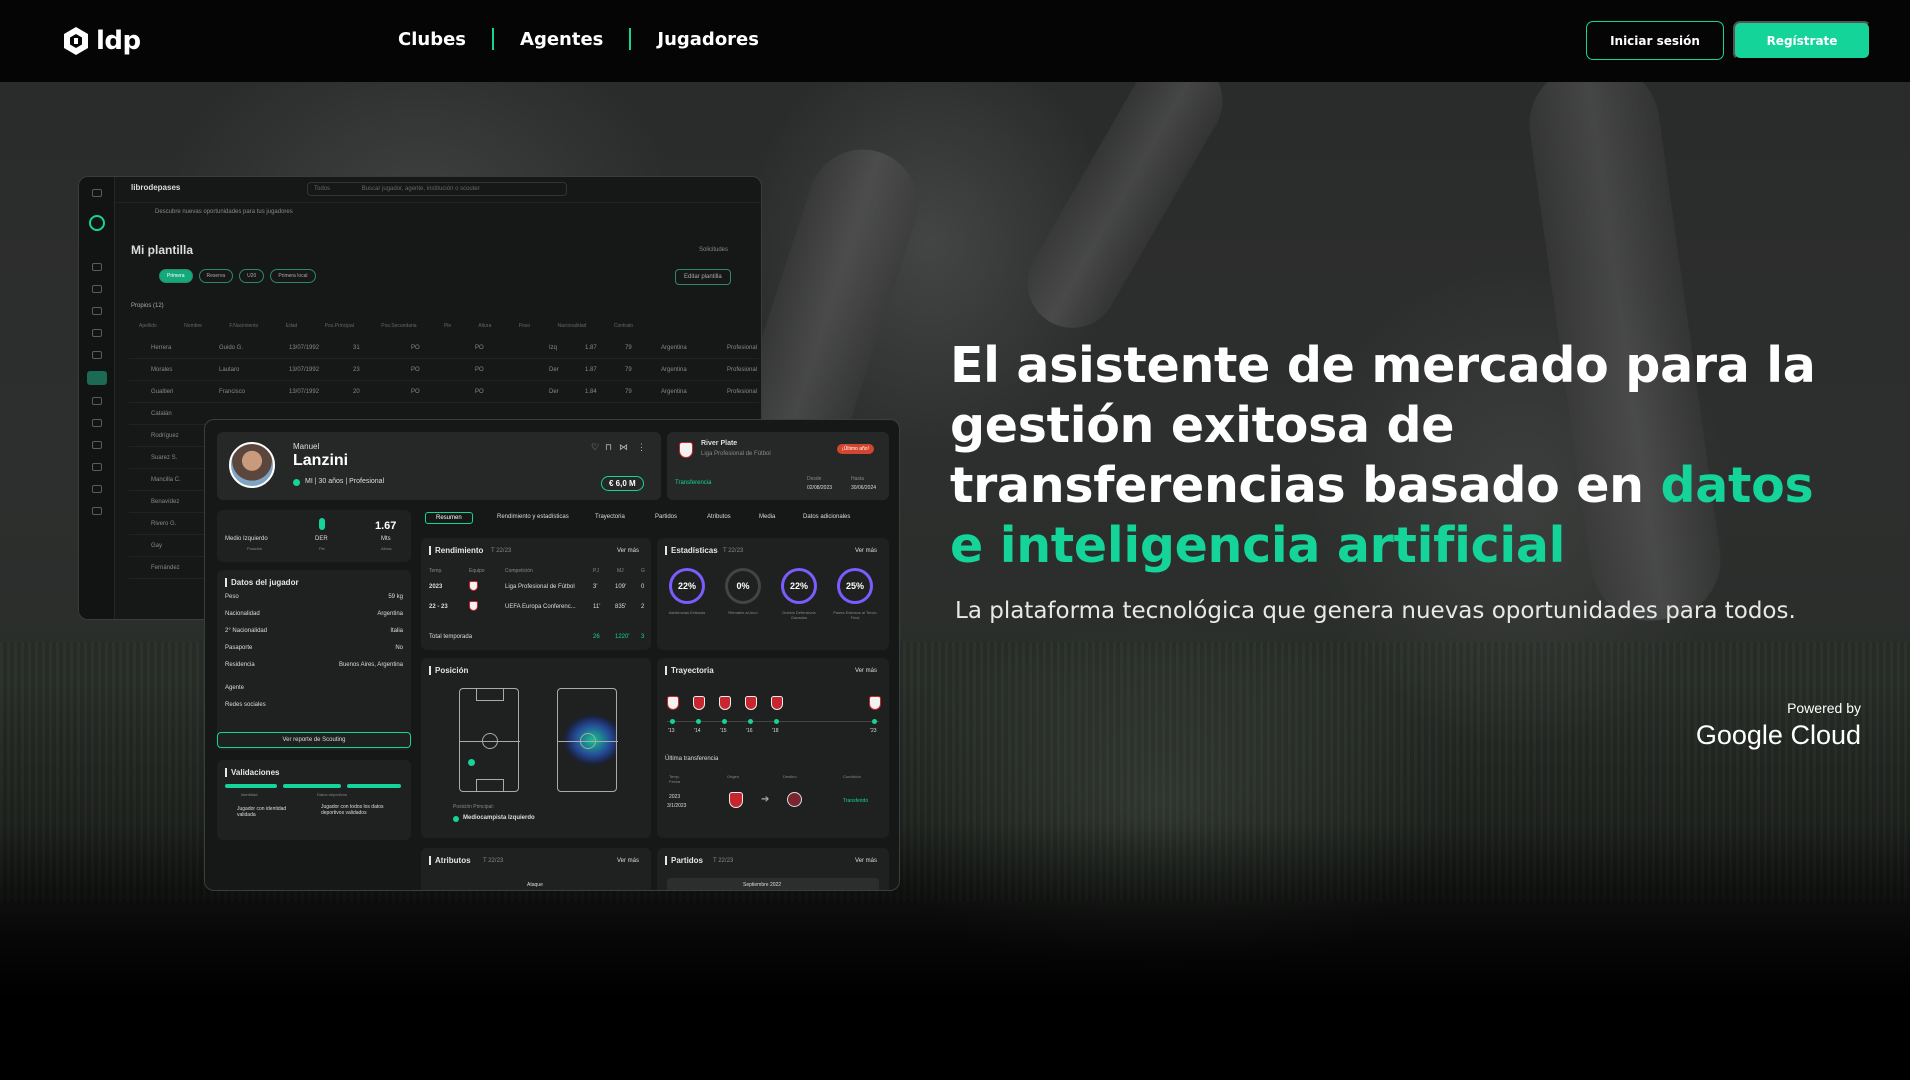 Image resolution: width=1910 pixels, height=1080 pixels. Describe the element at coordinates (356, 392) in the screenshot. I see `cell-edad: 20` at that location.